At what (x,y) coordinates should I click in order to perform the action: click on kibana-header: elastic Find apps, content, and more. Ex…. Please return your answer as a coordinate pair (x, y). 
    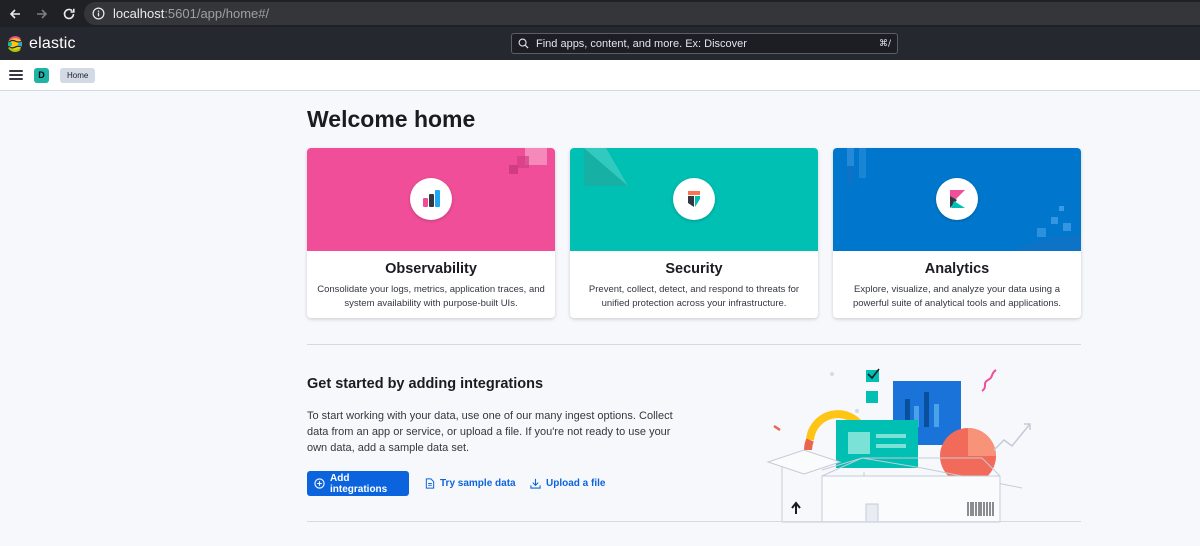
    Looking at the image, I should click on (600, 43).